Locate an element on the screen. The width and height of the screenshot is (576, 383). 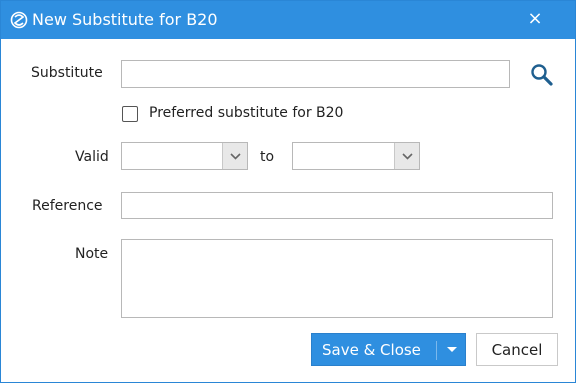
title-bar: New Substitute for B20 × is located at coordinates (288, 20).